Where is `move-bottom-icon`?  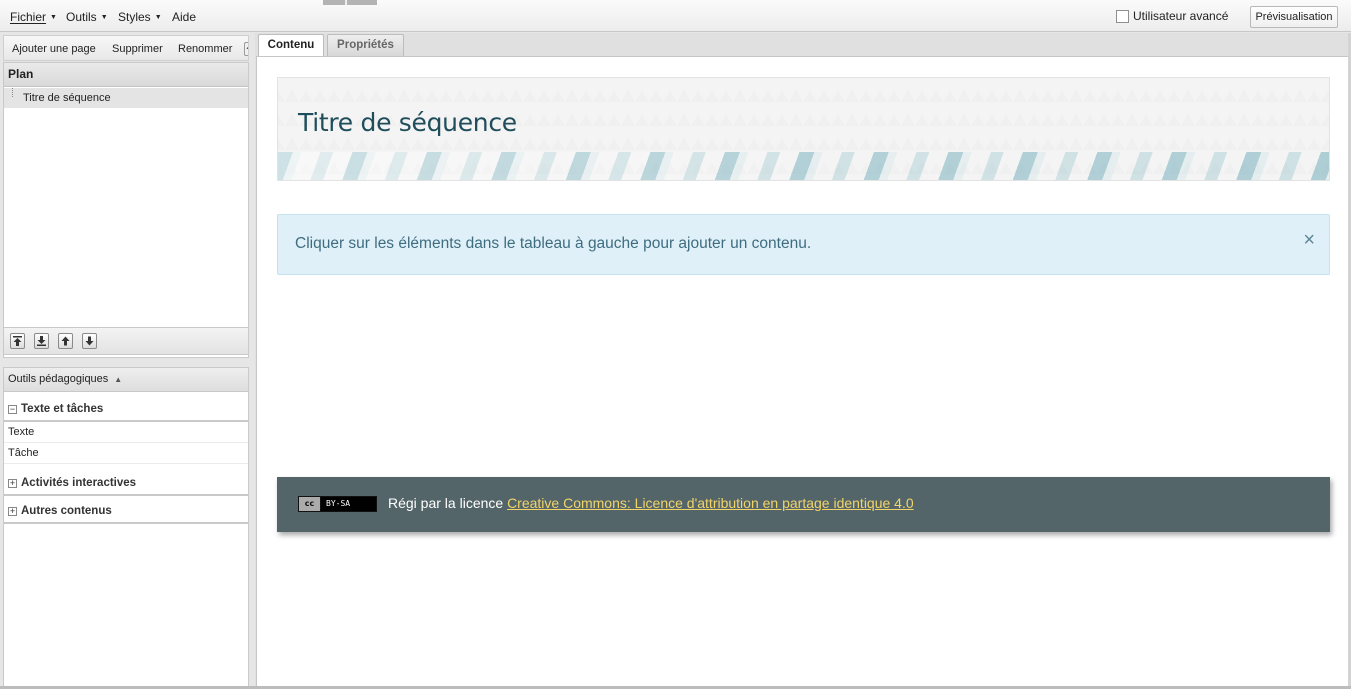
move-bottom-icon is located at coordinates (41, 341).